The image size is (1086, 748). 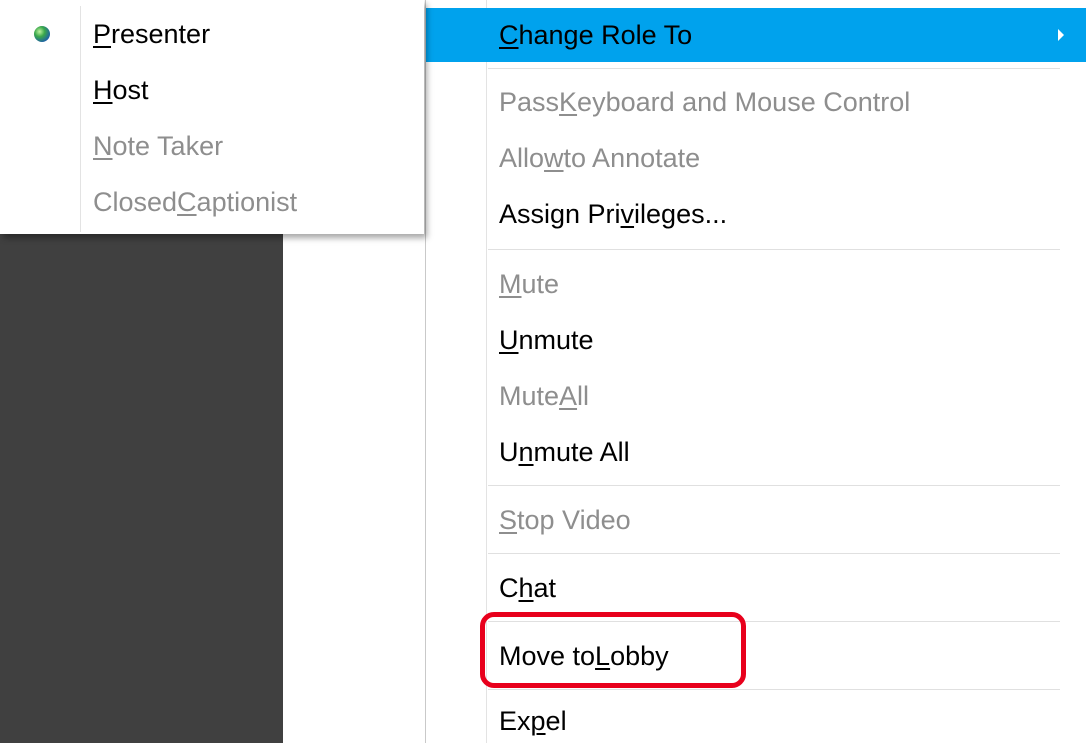 I want to click on menu-item-unmute: Unmute, so click(x=743, y=340).